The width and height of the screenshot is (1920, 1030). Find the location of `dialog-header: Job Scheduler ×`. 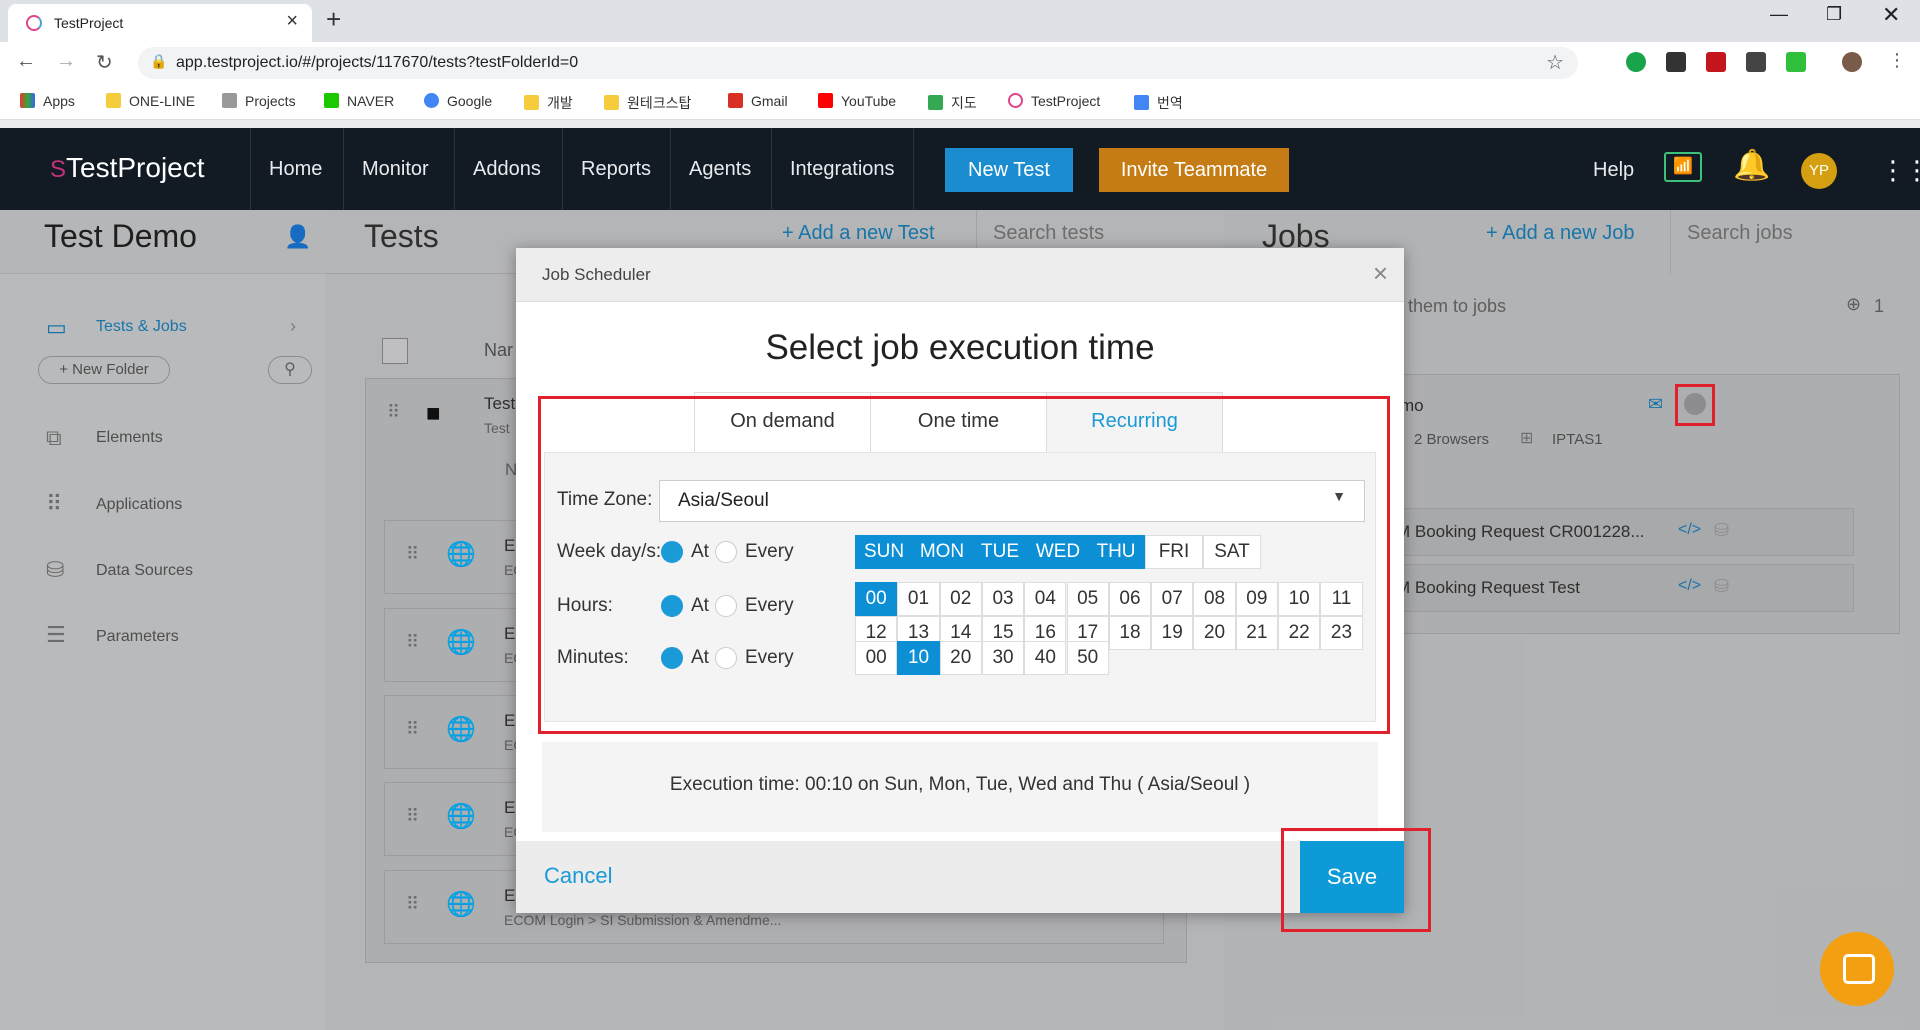

dialog-header: Job Scheduler × is located at coordinates (960, 275).